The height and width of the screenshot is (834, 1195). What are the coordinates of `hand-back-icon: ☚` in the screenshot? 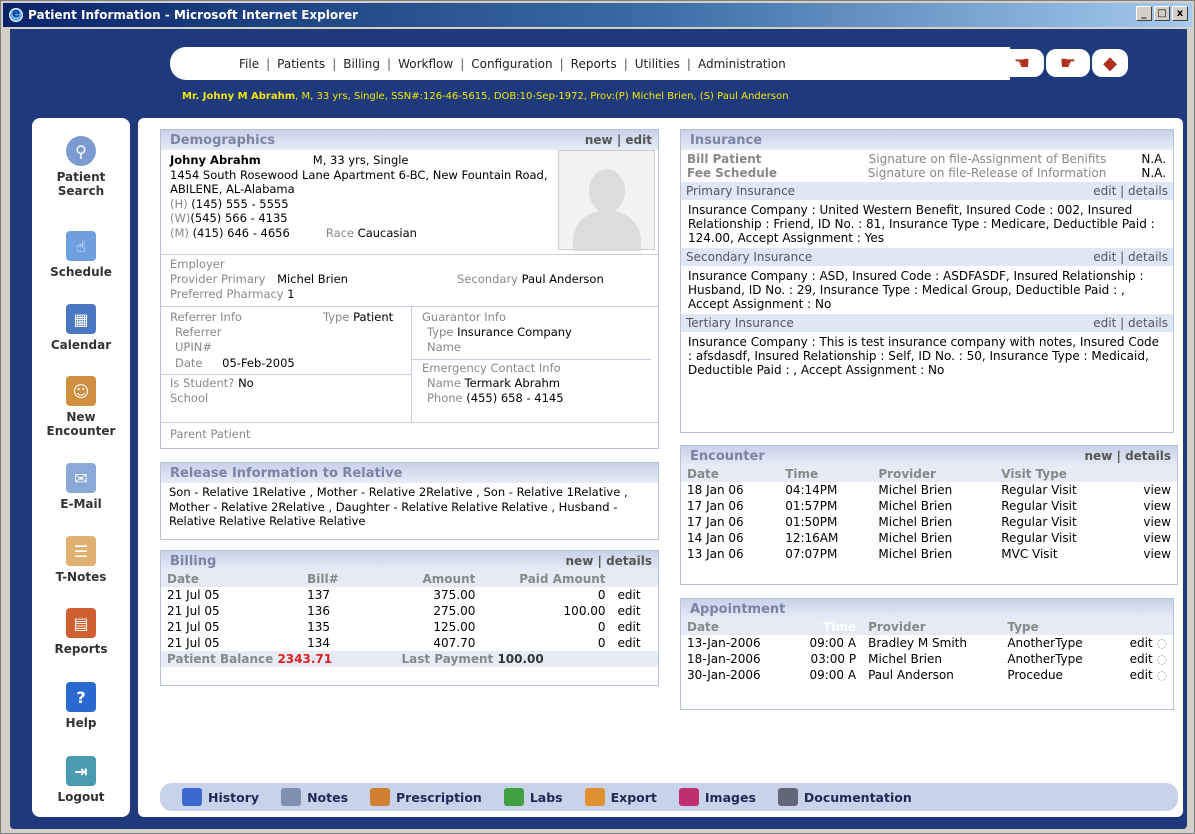 It's located at (1022, 63).